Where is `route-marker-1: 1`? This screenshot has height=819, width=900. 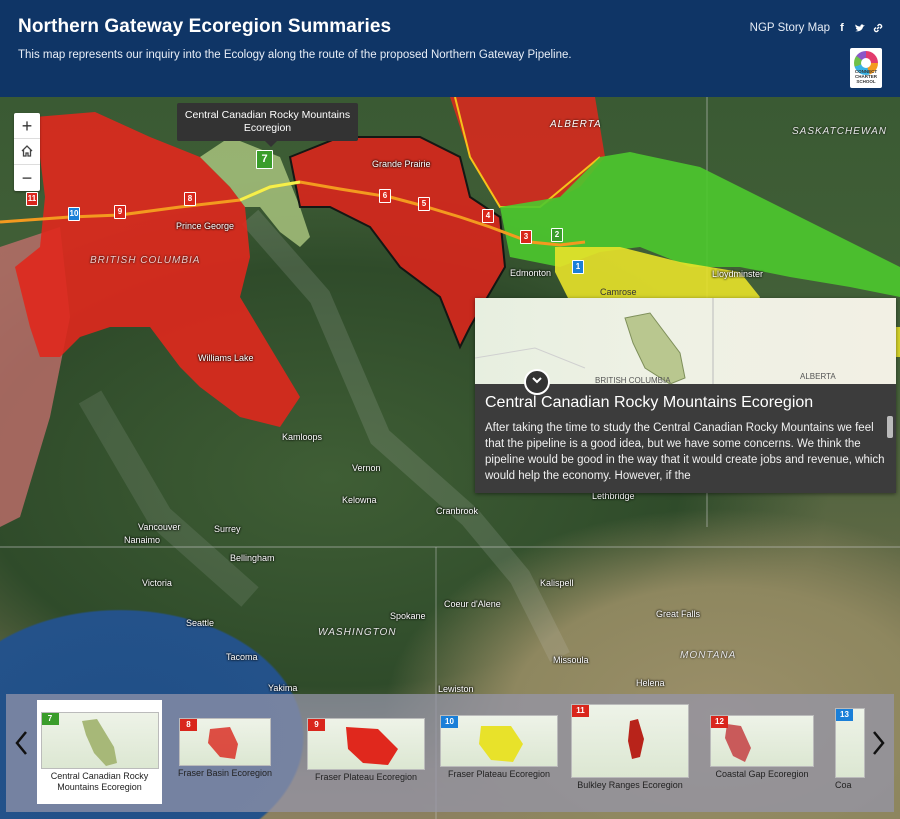 route-marker-1: 1 is located at coordinates (578, 267).